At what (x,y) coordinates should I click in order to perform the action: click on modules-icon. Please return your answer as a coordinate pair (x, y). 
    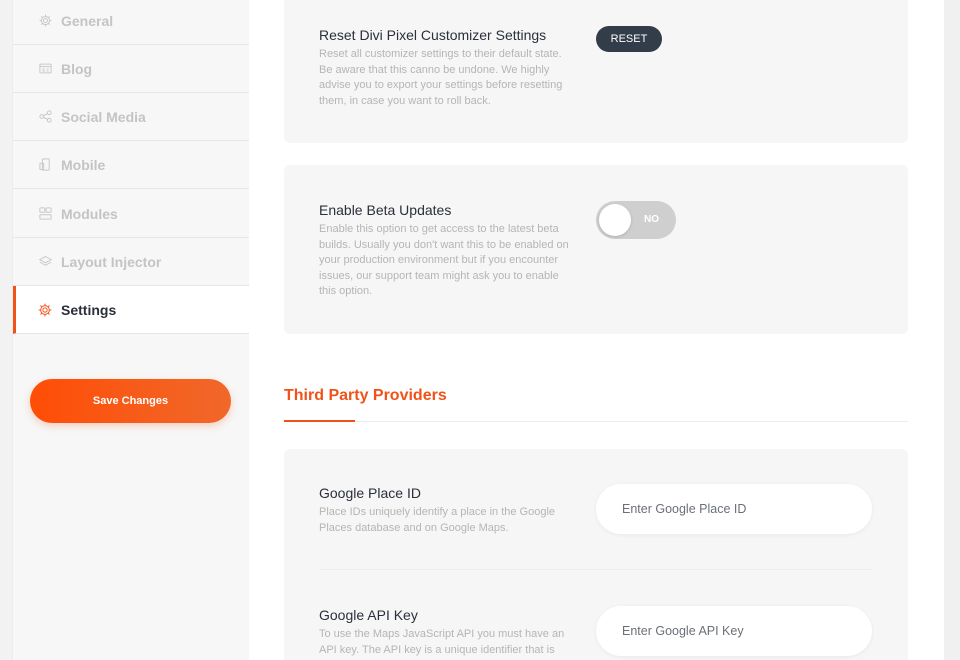
    Looking at the image, I should click on (45, 214).